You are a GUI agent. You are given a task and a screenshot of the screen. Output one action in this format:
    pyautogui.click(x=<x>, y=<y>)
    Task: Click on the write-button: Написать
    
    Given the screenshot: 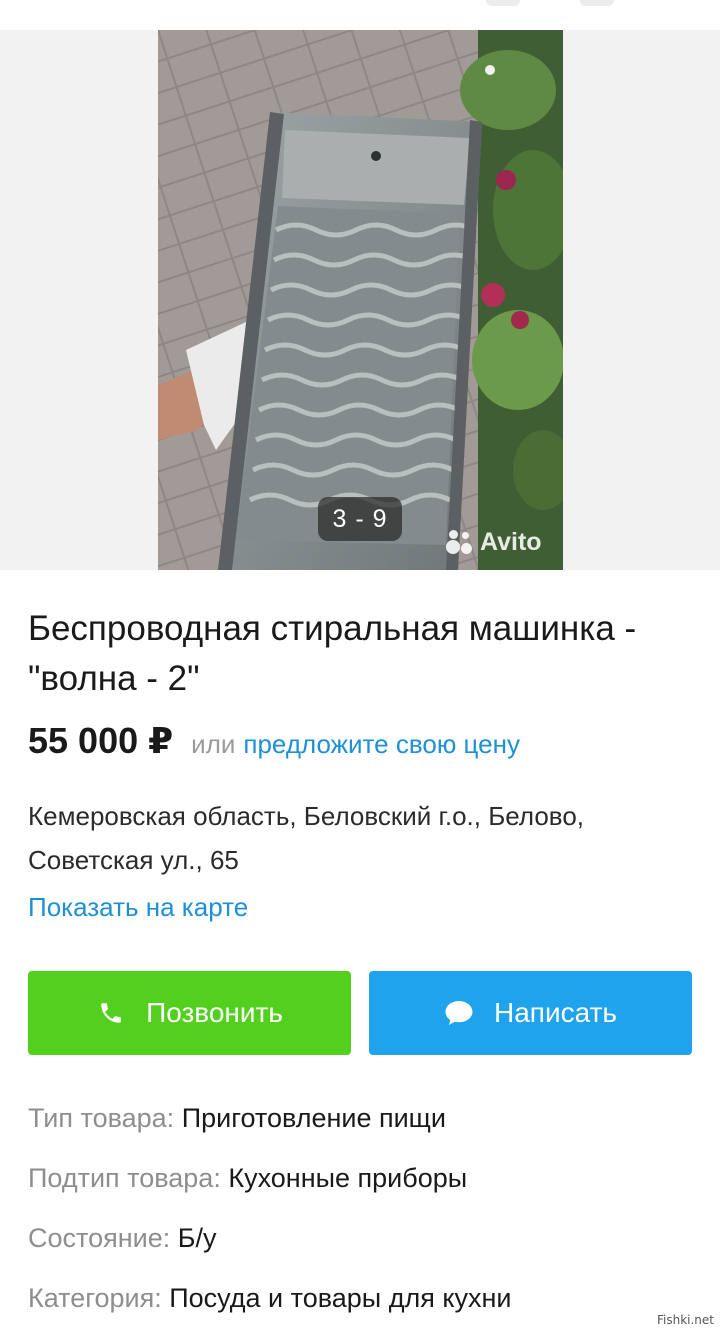 What is the action you would take?
    pyautogui.click(x=530, y=1013)
    